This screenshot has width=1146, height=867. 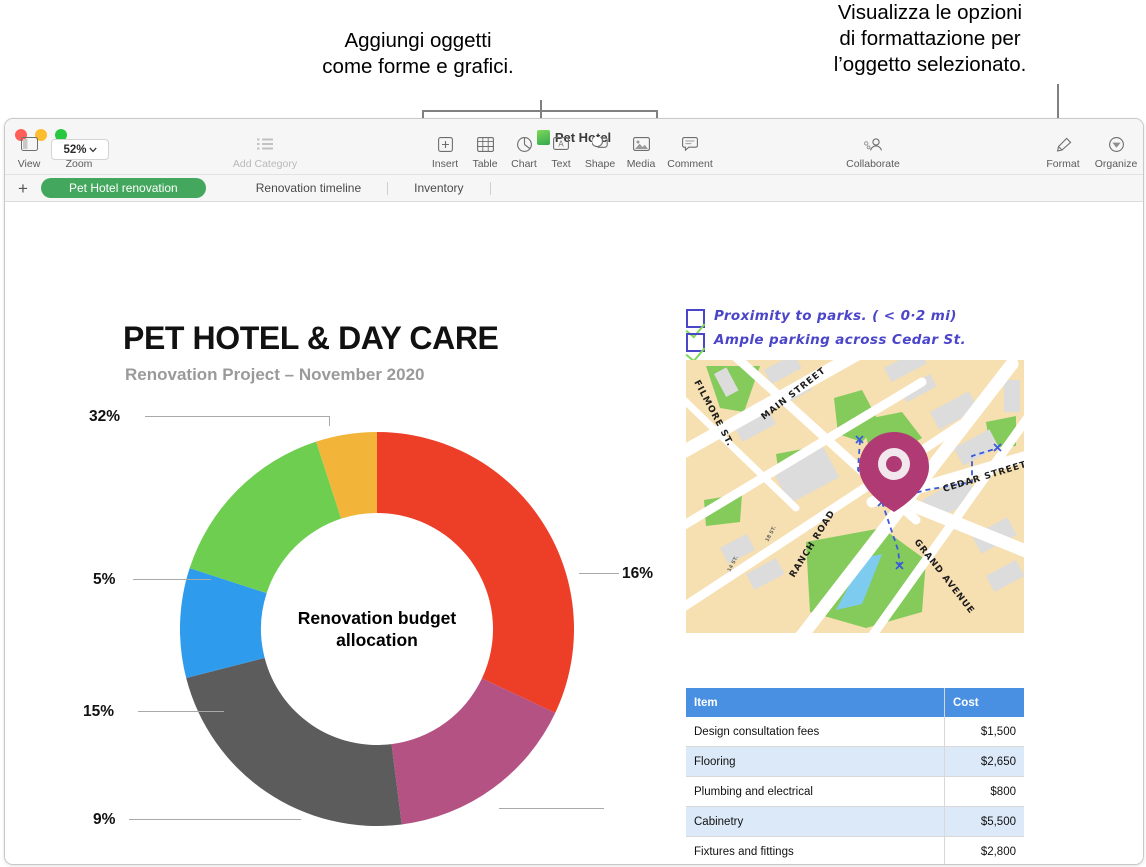 What do you see at coordinates (600, 146) in the screenshot?
I see `shape-icon` at bounding box center [600, 146].